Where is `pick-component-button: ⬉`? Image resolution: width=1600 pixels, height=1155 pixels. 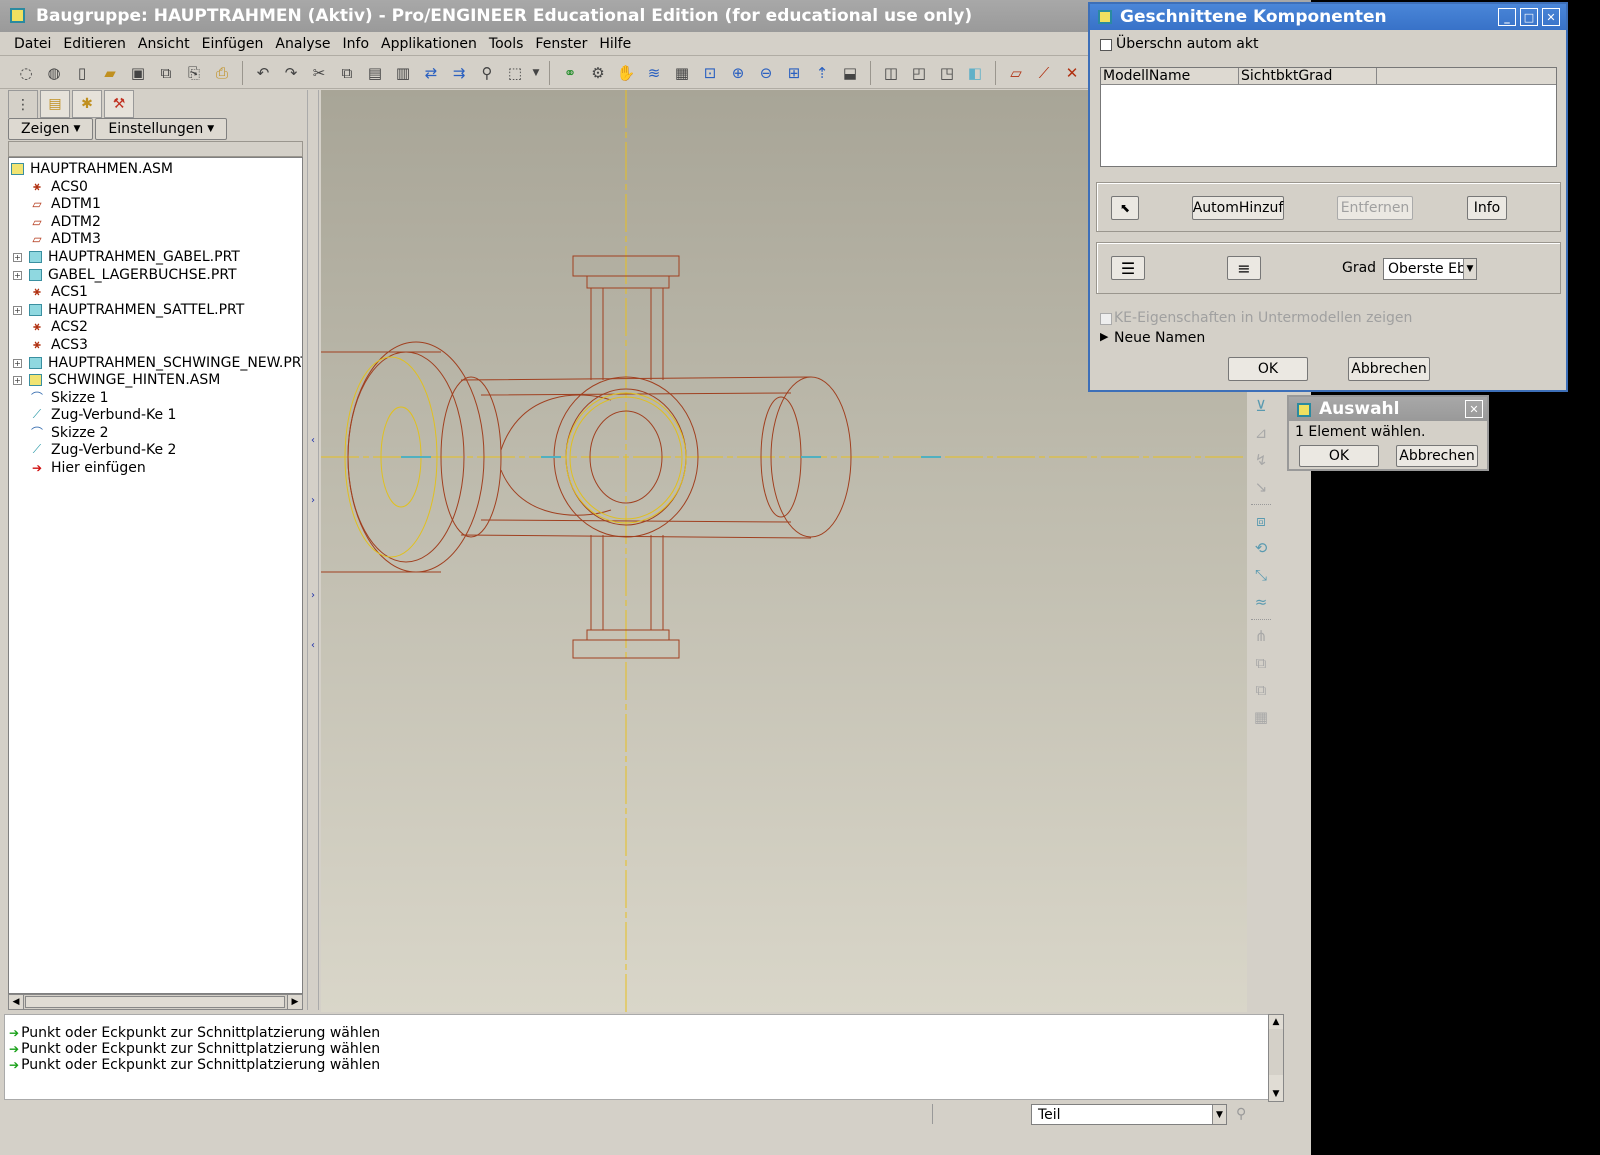 pick-component-button: ⬉ is located at coordinates (1125, 208).